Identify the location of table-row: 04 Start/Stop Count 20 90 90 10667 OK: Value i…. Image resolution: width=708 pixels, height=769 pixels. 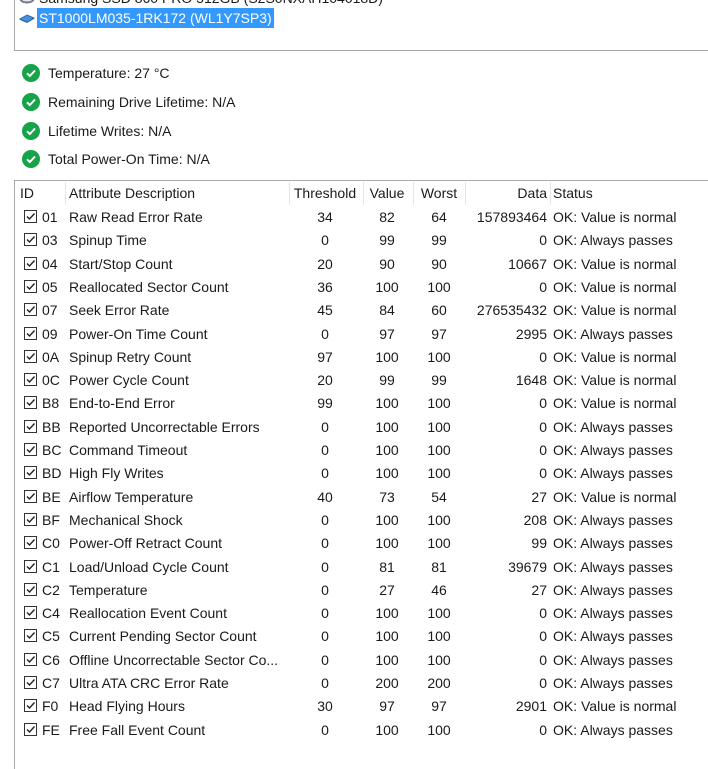
(361, 264).